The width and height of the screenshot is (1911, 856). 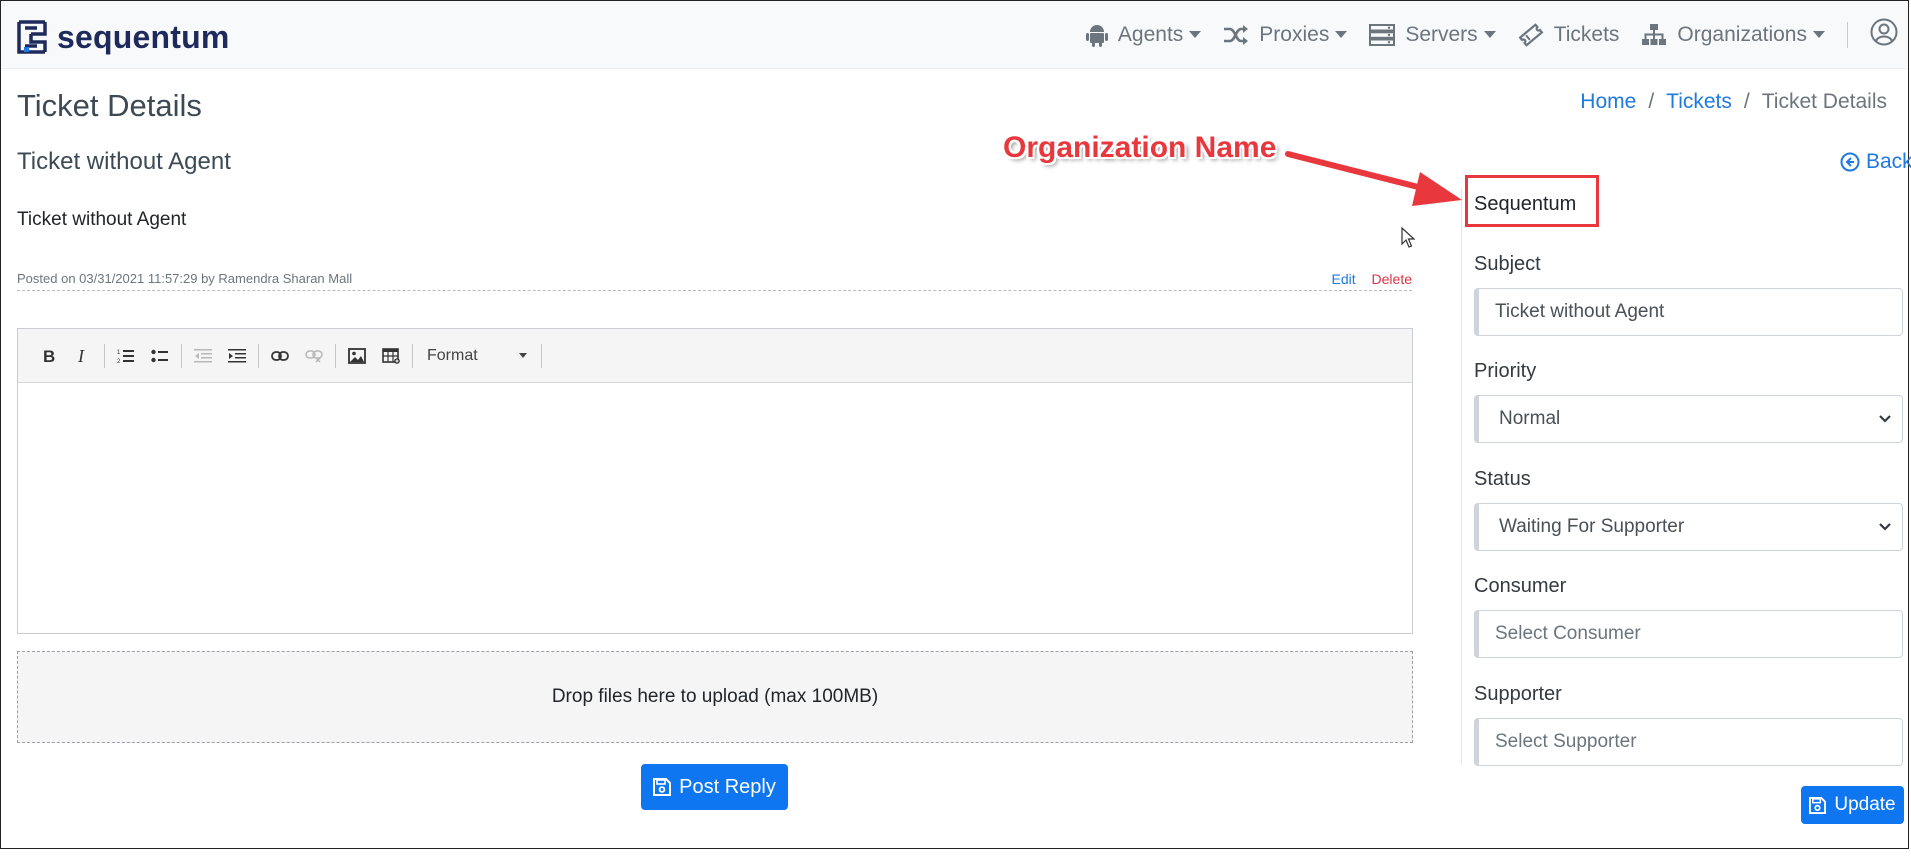 I want to click on consumer-select: Select Consumer, so click(x=1688, y=634).